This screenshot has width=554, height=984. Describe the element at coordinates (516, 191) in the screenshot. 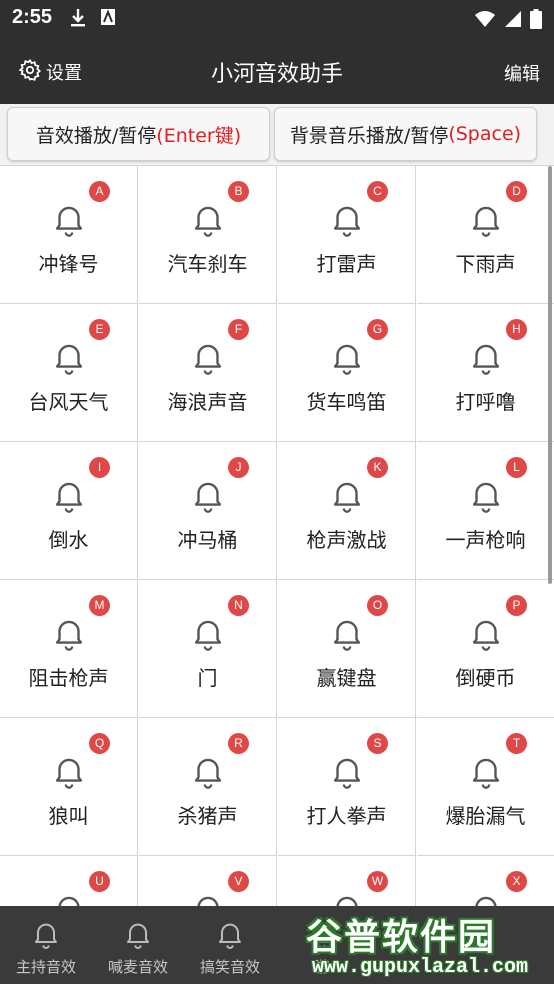

I see `shortcut-badge: D` at that location.